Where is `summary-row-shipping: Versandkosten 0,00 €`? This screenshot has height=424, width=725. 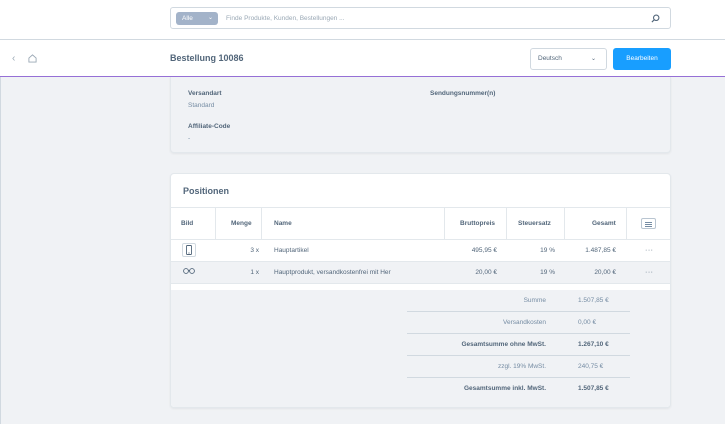
summary-row-shipping: Versandkosten 0,00 € is located at coordinates (518, 323).